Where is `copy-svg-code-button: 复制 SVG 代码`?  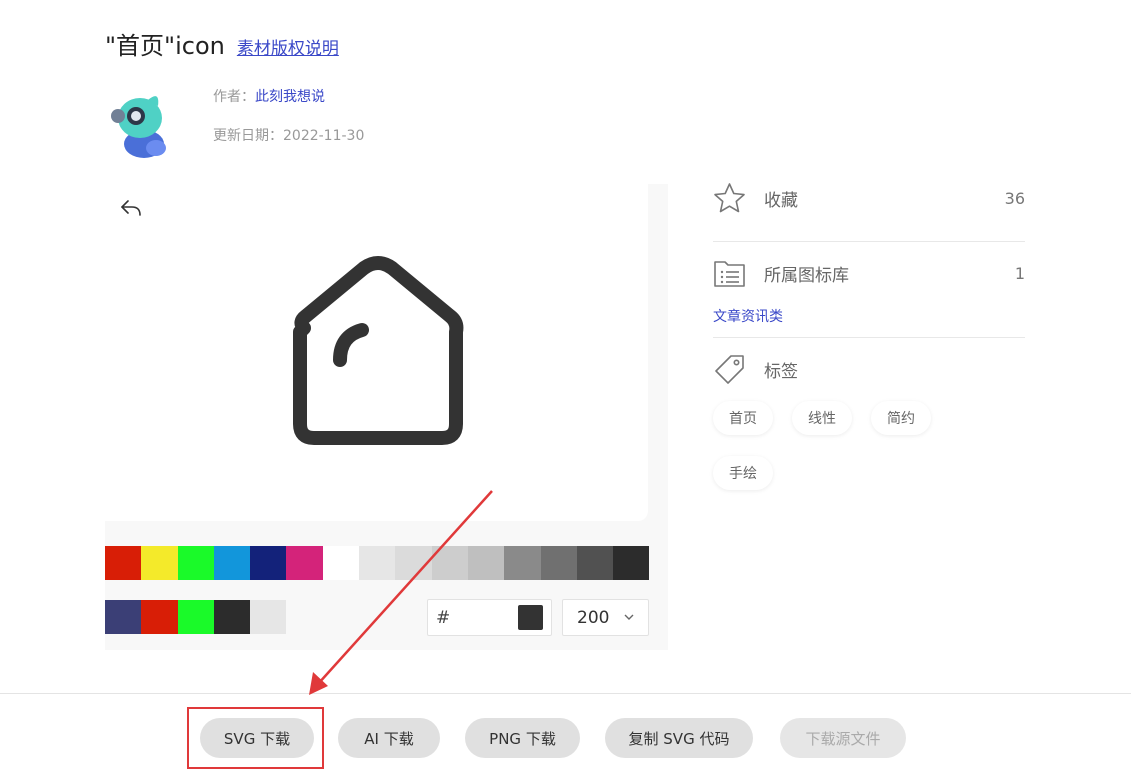 copy-svg-code-button: 复制 SVG 代码 is located at coordinates (679, 738).